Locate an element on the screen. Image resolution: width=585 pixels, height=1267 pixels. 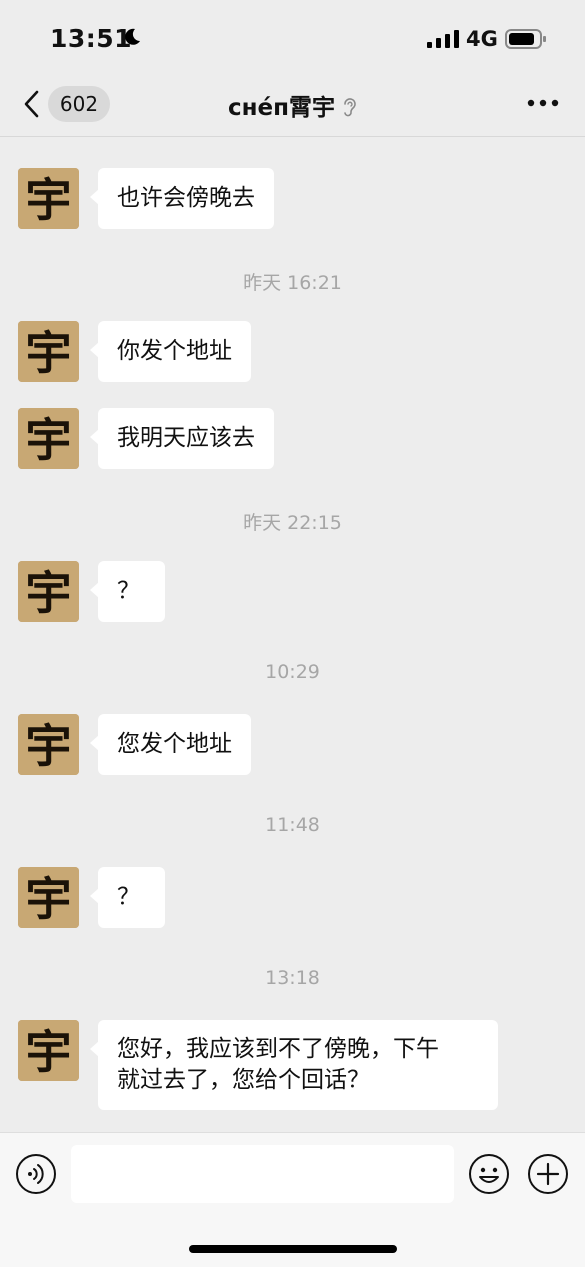
chat-header: 602 cнéп霄宇 is located at coordinates (292, 108).